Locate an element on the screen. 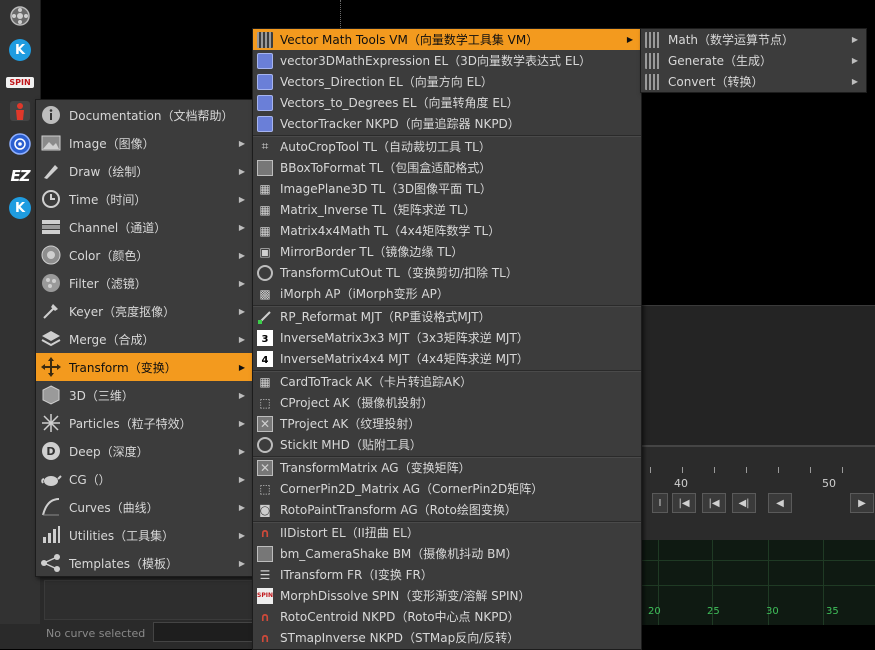 Image resolution: width=875 pixels, height=650 pixels. properties-panel is located at coordinates (757, 375).